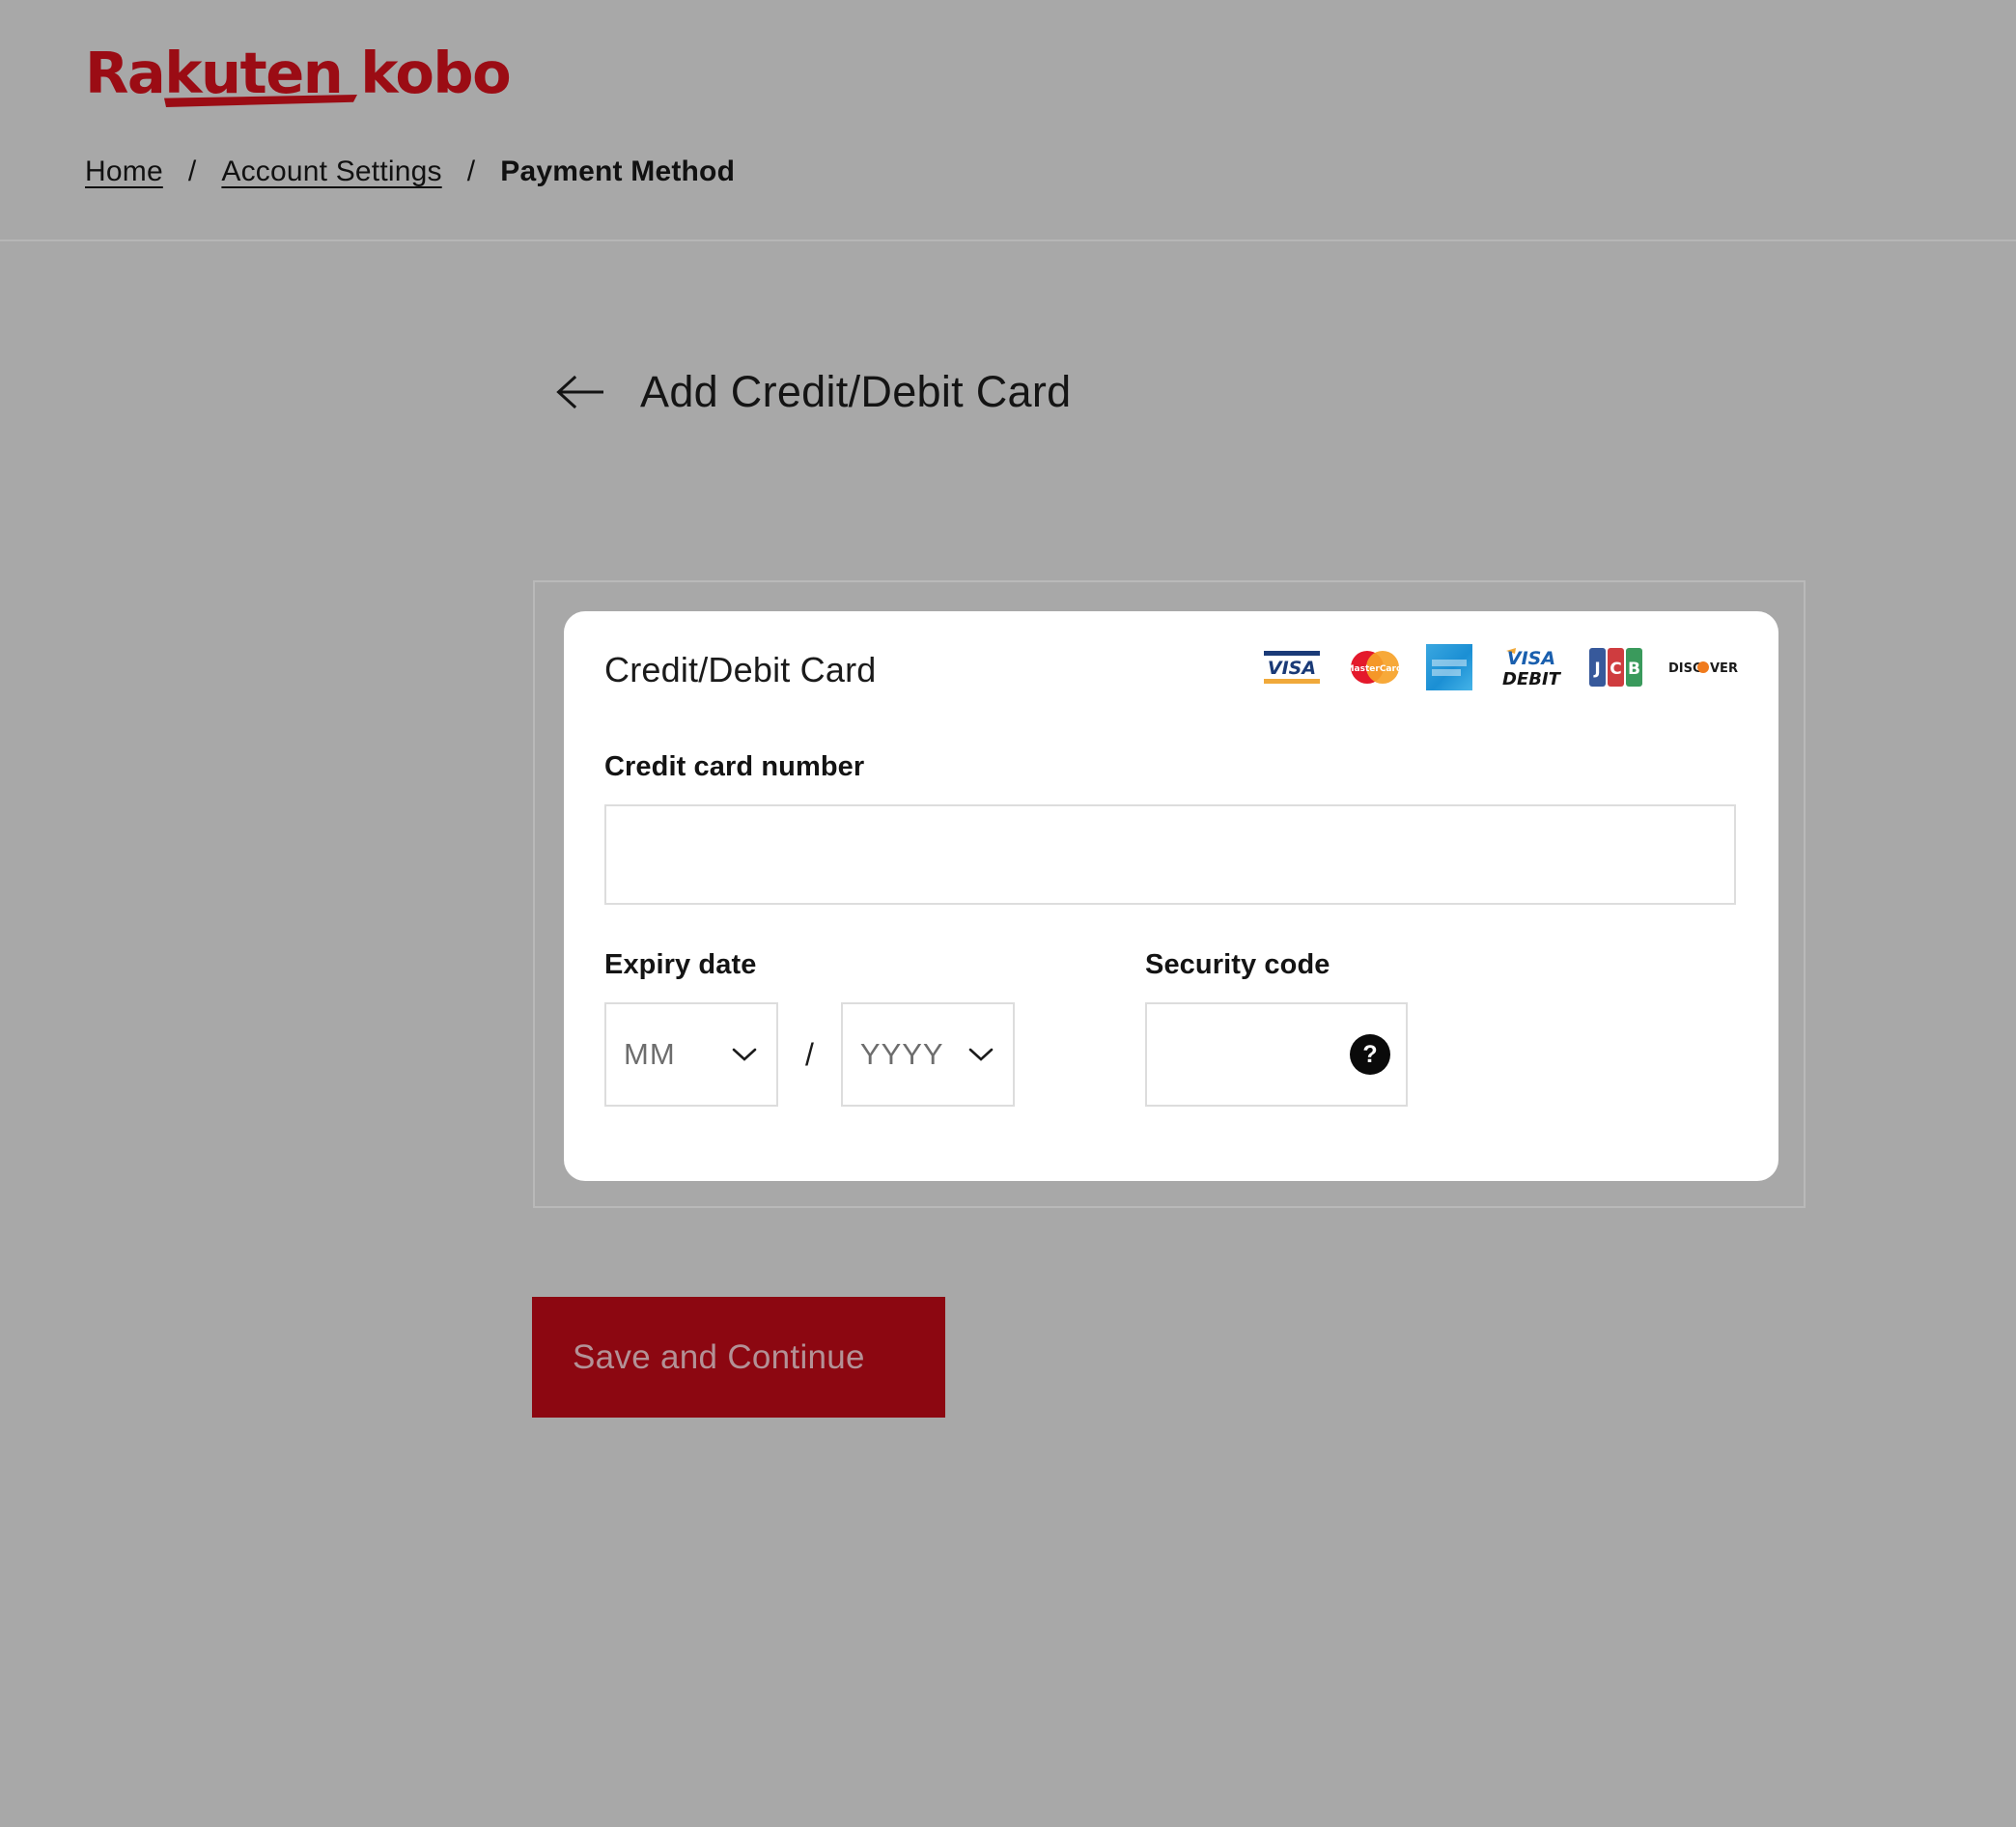  What do you see at coordinates (1449, 669) in the screenshot?
I see `amex-logo` at bounding box center [1449, 669].